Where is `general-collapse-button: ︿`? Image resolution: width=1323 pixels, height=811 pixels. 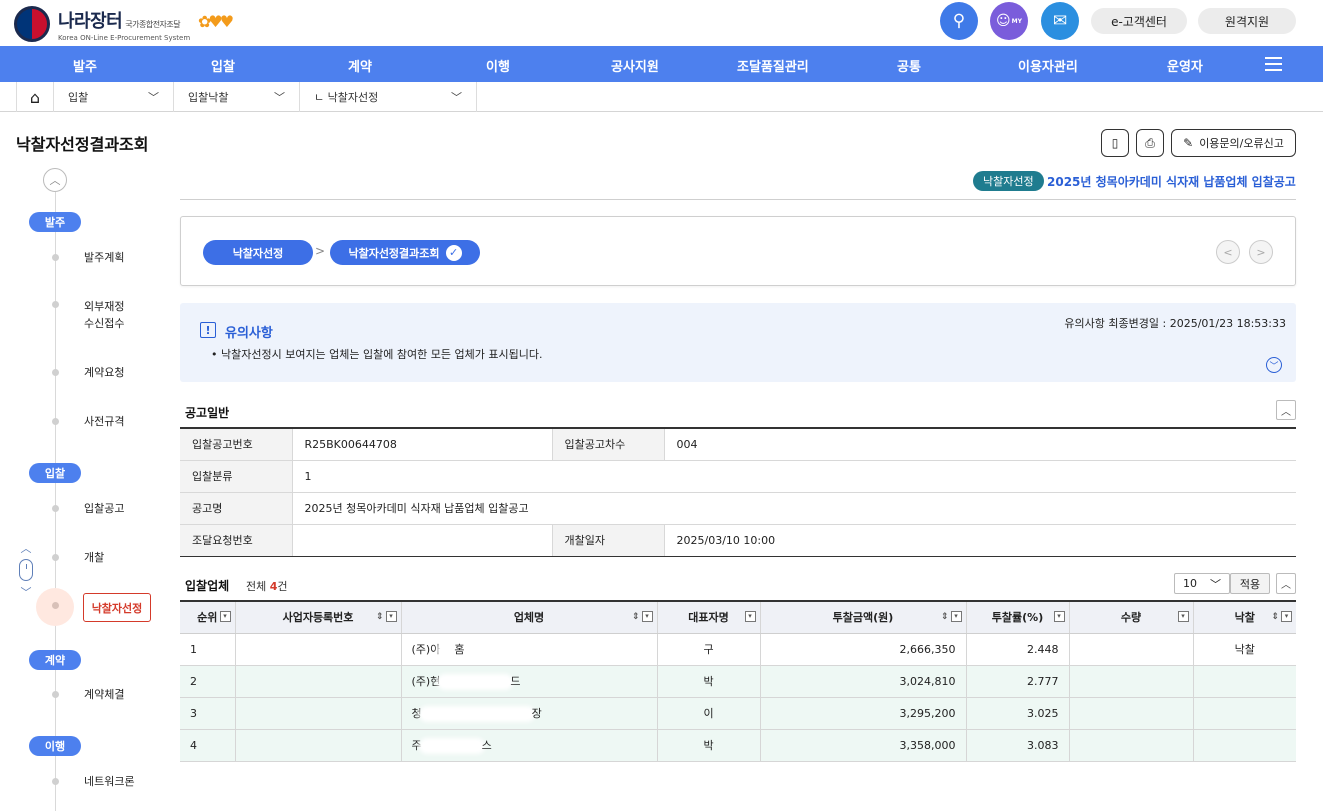
general-collapse-button: ︿ is located at coordinates (1286, 410).